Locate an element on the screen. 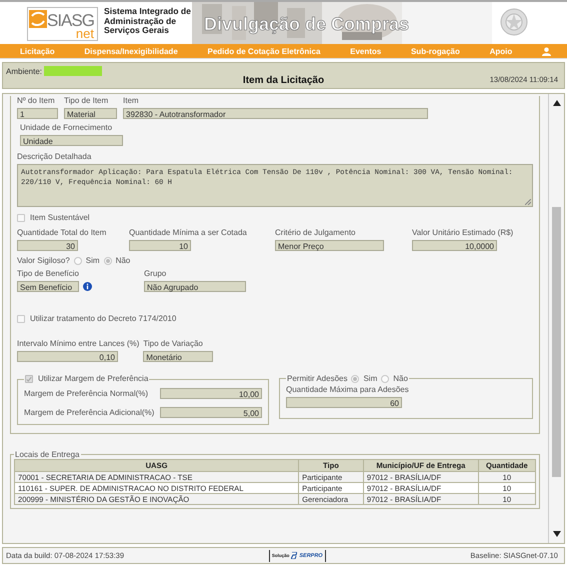  criterion-field: Menor Preço is located at coordinates (329, 245).